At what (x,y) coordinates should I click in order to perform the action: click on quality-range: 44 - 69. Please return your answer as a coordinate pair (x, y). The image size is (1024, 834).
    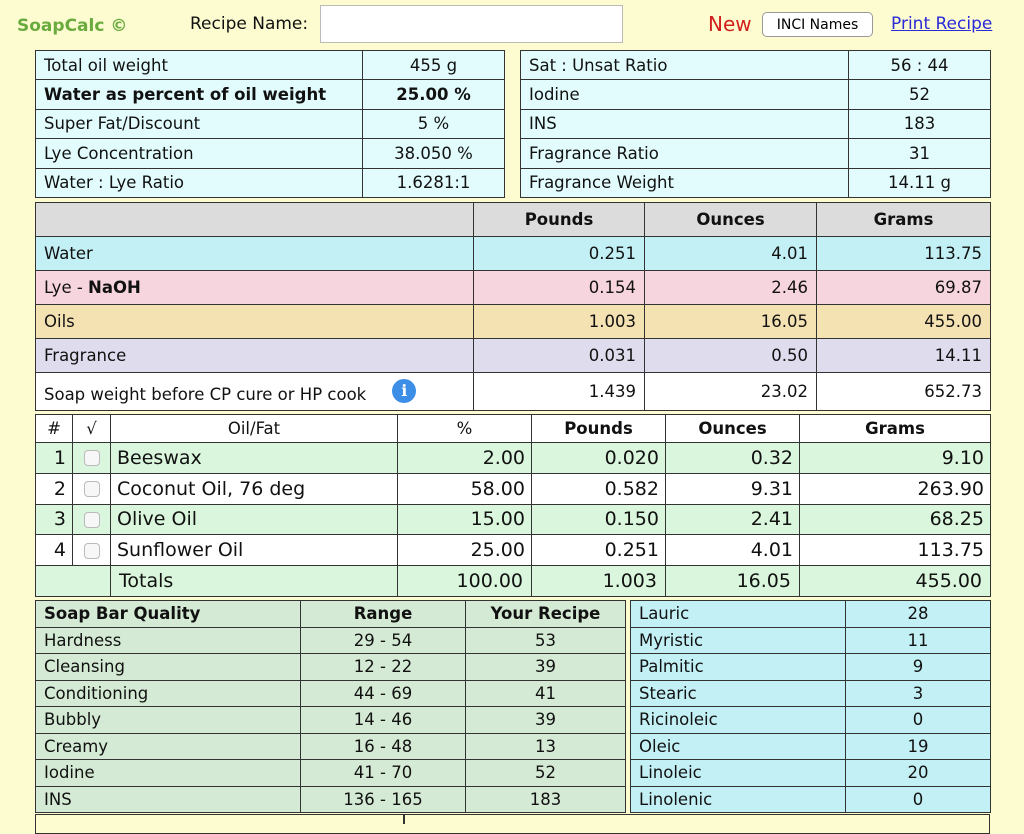
    Looking at the image, I should click on (383, 693).